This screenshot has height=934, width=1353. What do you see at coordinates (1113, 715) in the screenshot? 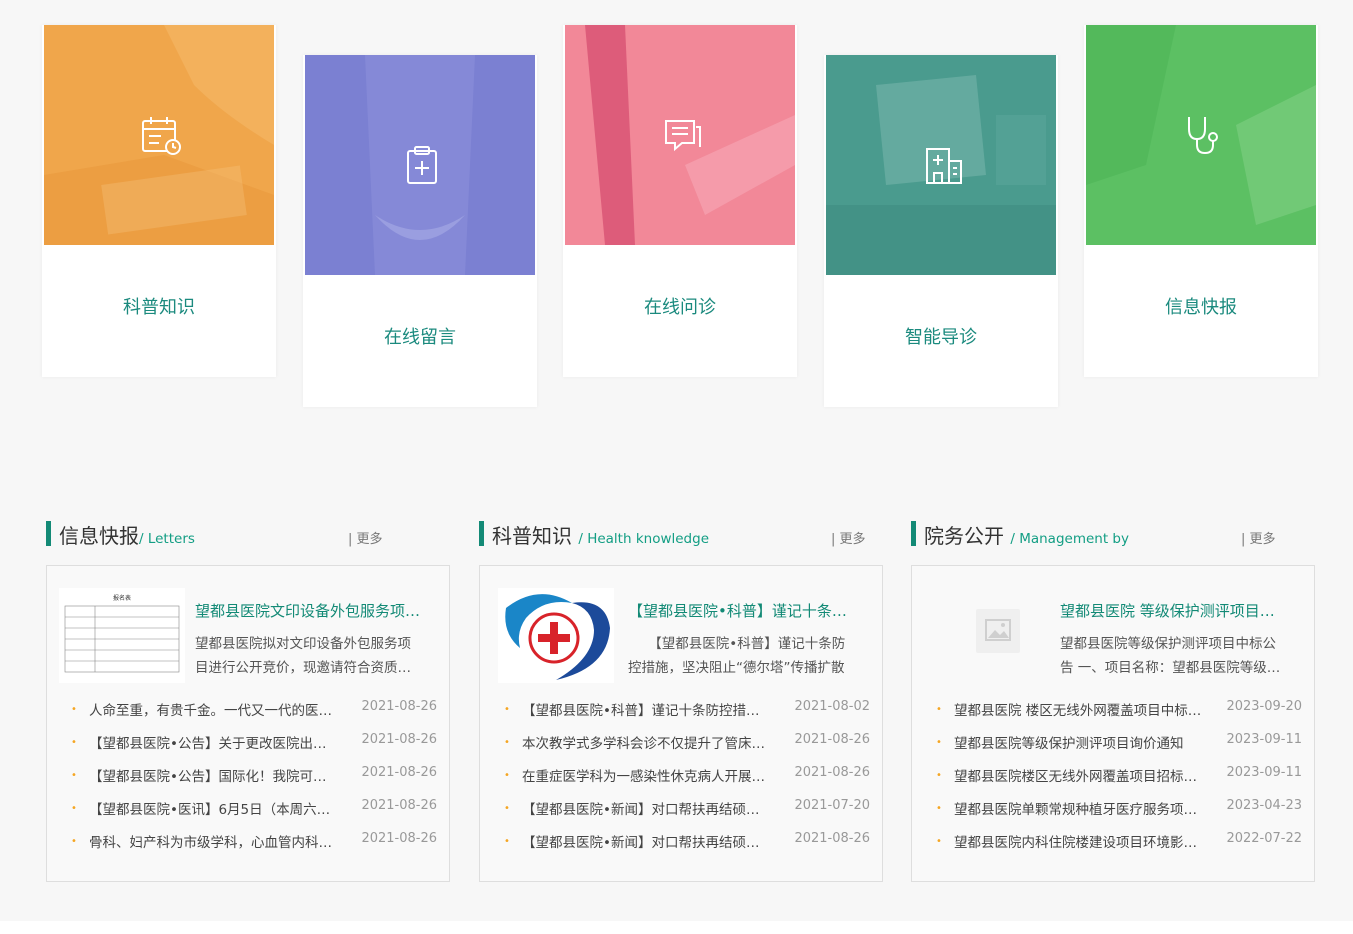
I see `list-item: • 望都县医院 楼区无线外网覆盖项目中标公告 2023-09-20` at bounding box center [1113, 715].